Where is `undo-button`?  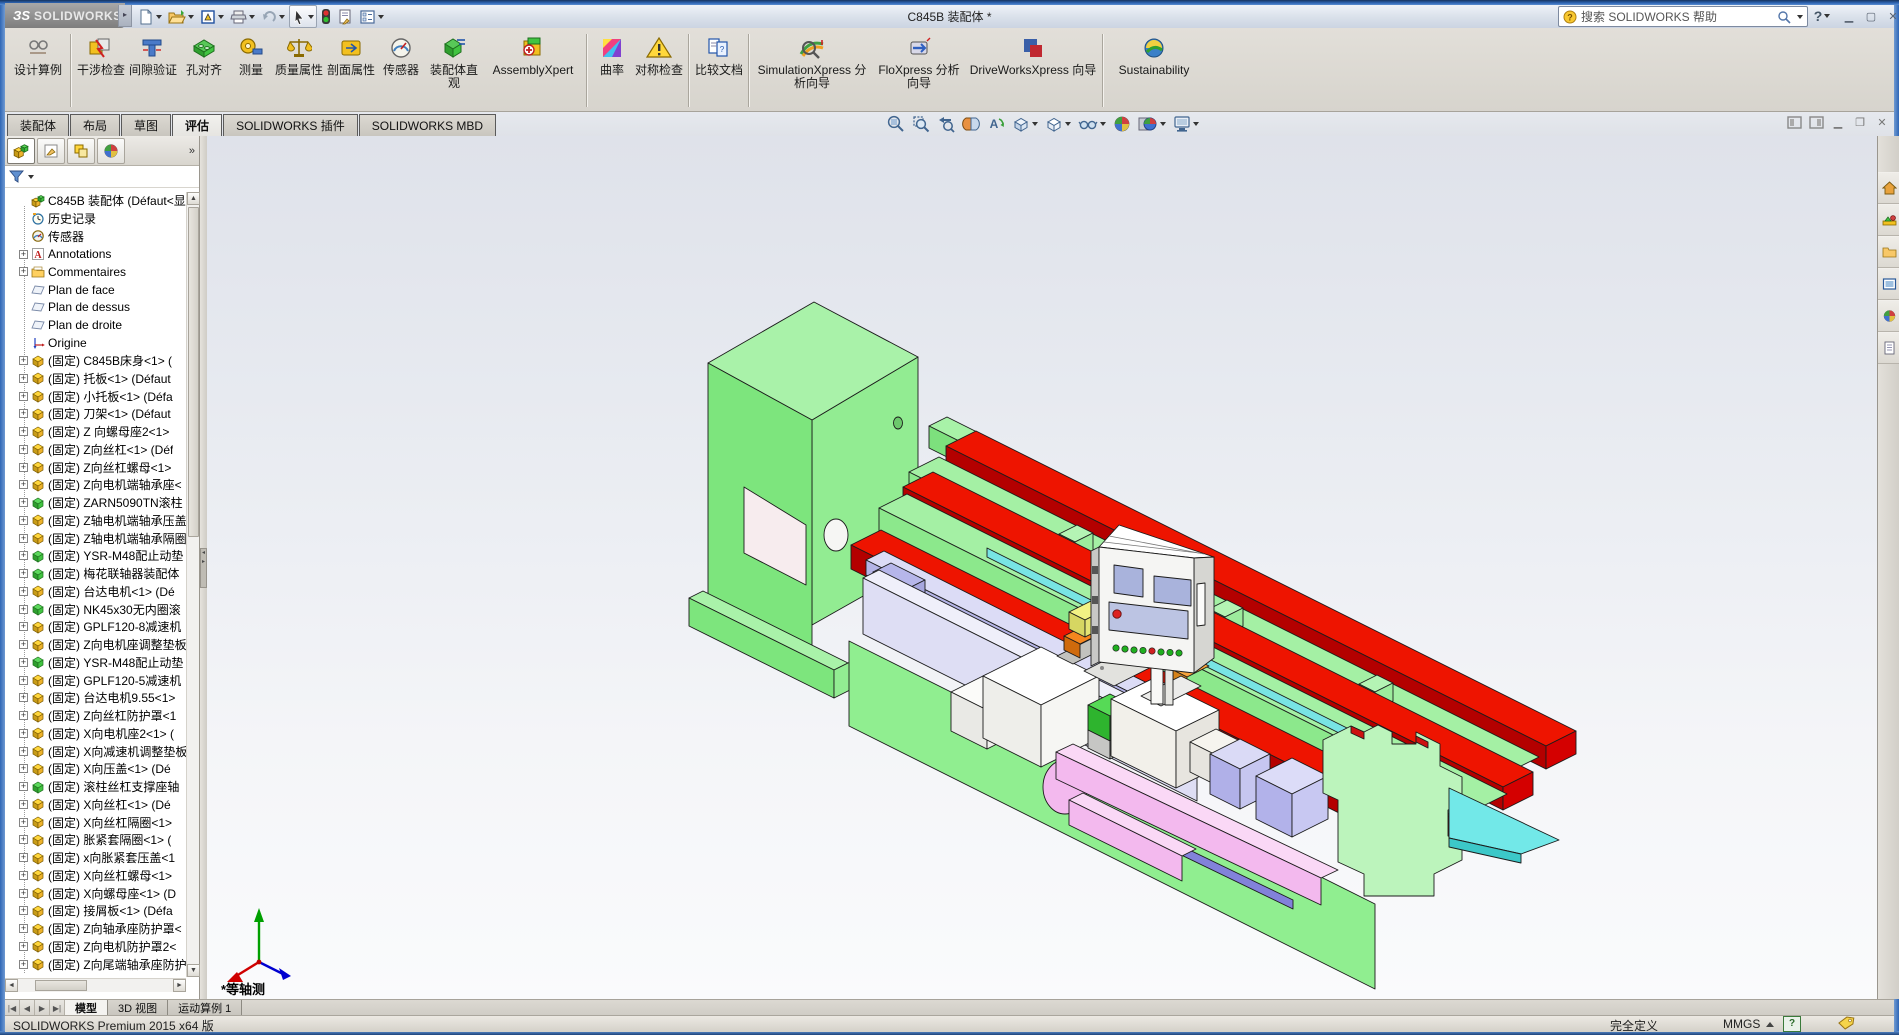 undo-button is located at coordinates (273, 16).